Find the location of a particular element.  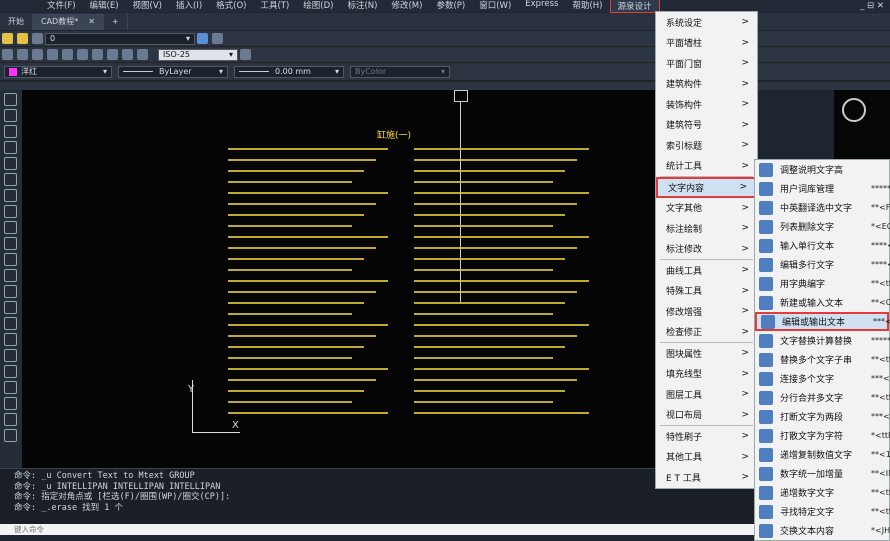

submenu-item: 编辑或输出文本 ***<CED> is located at coordinates (822, 321).